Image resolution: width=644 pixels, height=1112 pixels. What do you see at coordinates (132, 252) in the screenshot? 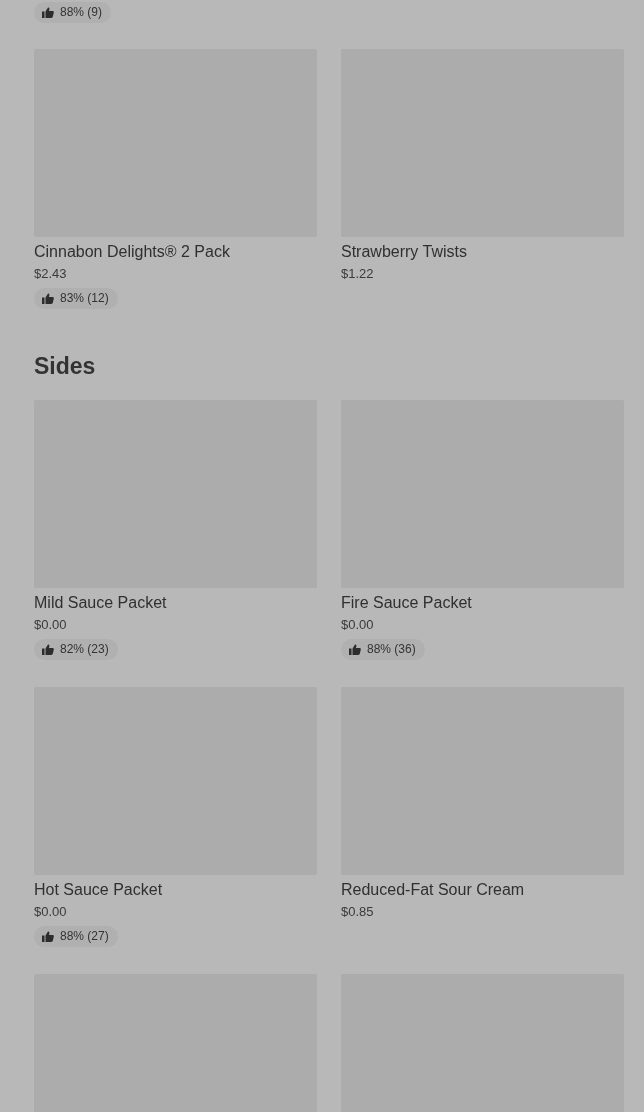
I see `item-name: Cinnabon Delights® 2 Pack` at bounding box center [132, 252].